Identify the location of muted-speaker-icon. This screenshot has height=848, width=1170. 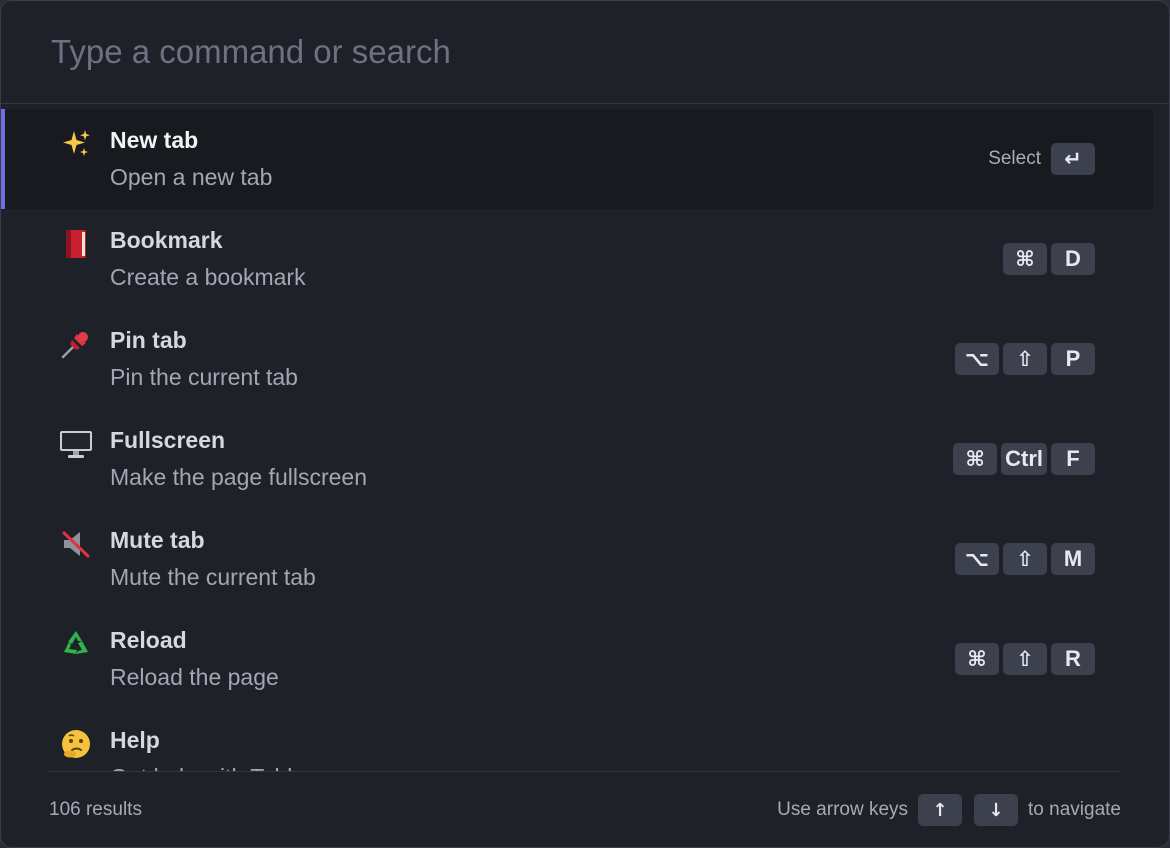
(76, 544).